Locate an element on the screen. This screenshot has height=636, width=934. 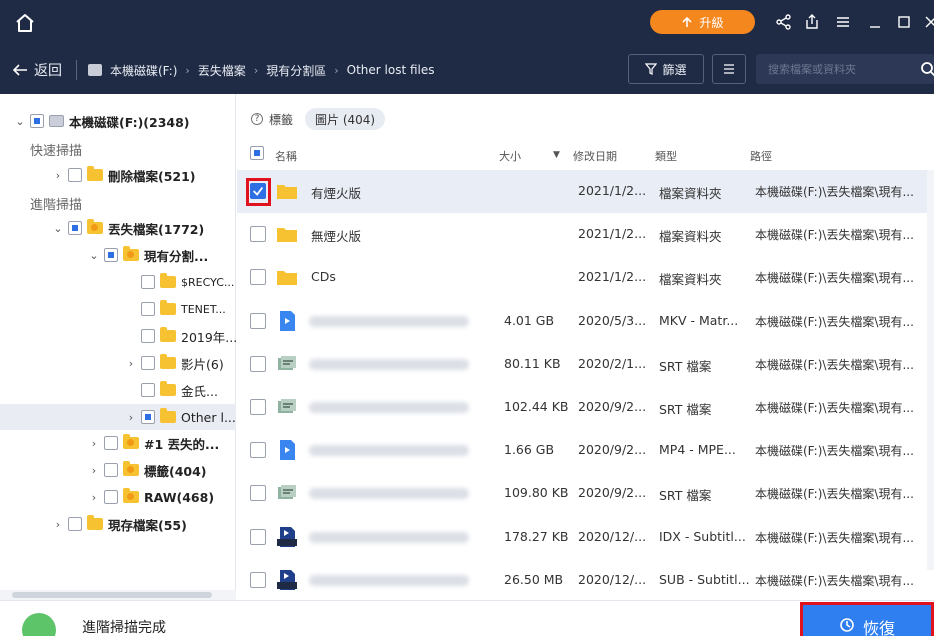
tree-item-root: ⌄ 本機磁碟(F:)(2348) is located at coordinates (118, 121).